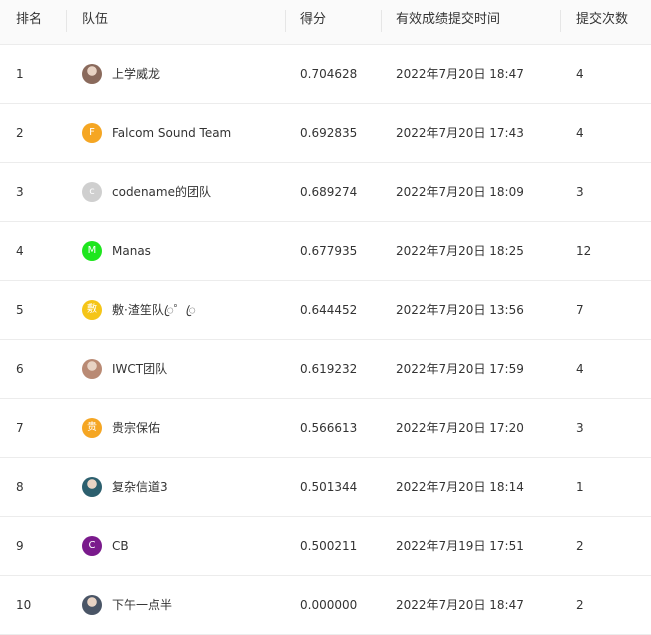 Image resolution: width=651 pixels, height=635 pixels. I want to click on table-header: 排名 队伍 得分 有效成绩提交时间 提交次数, so click(325, 22).